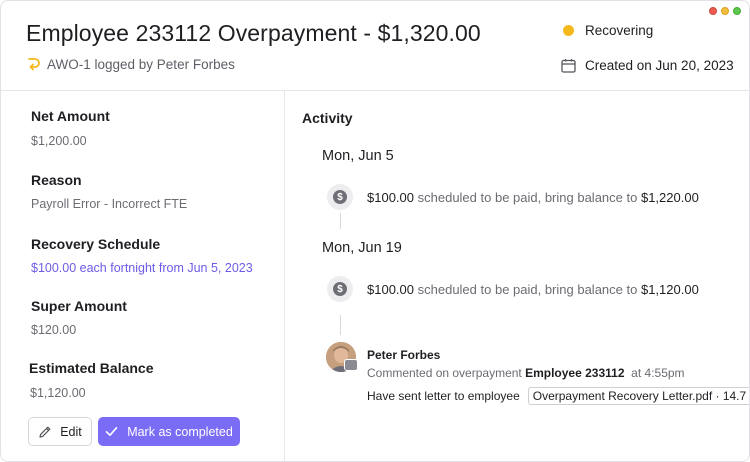 The height and width of the screenshot is (462, 750). I want to click on net-amount-value: $1,200.00, so click(59, 141).